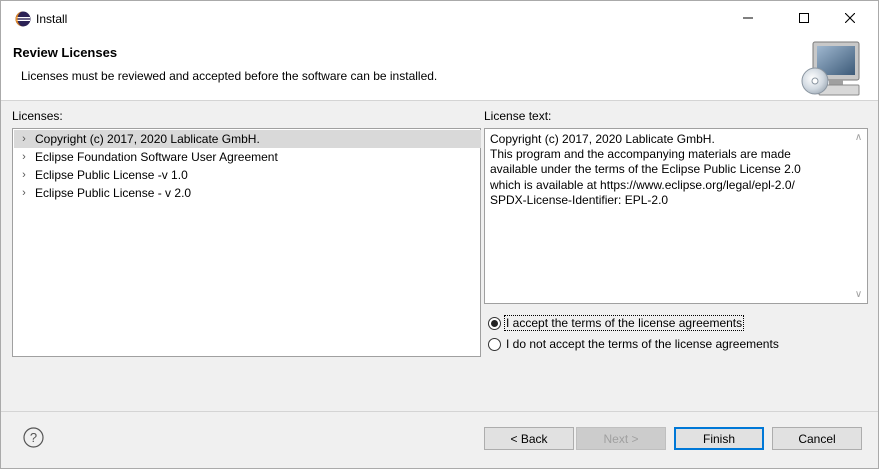 This screenshot has width=879, height=469. What do you see at coordinates (439, 411) in the screenshot?
I see `button-bar-separator` at bounding box center [439, 411].